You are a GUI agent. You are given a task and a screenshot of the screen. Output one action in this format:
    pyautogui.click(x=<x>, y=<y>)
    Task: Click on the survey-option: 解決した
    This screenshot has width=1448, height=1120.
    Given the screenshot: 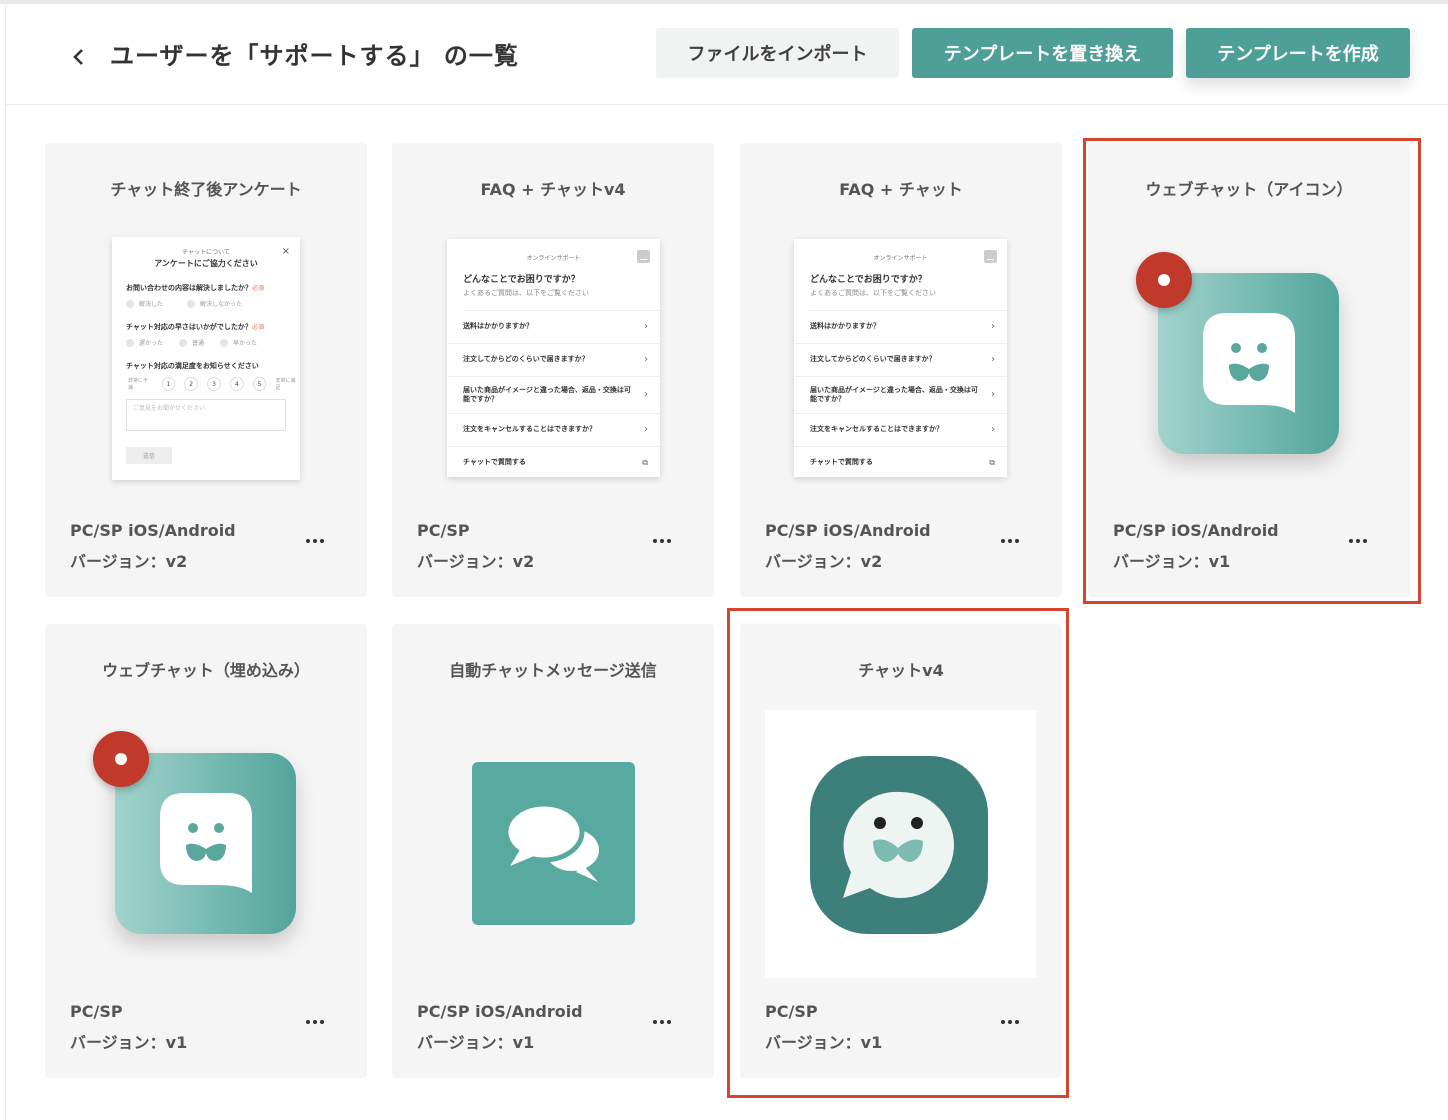 What is the action you would take?
    pyautogui.click(x=151, y=304)
    